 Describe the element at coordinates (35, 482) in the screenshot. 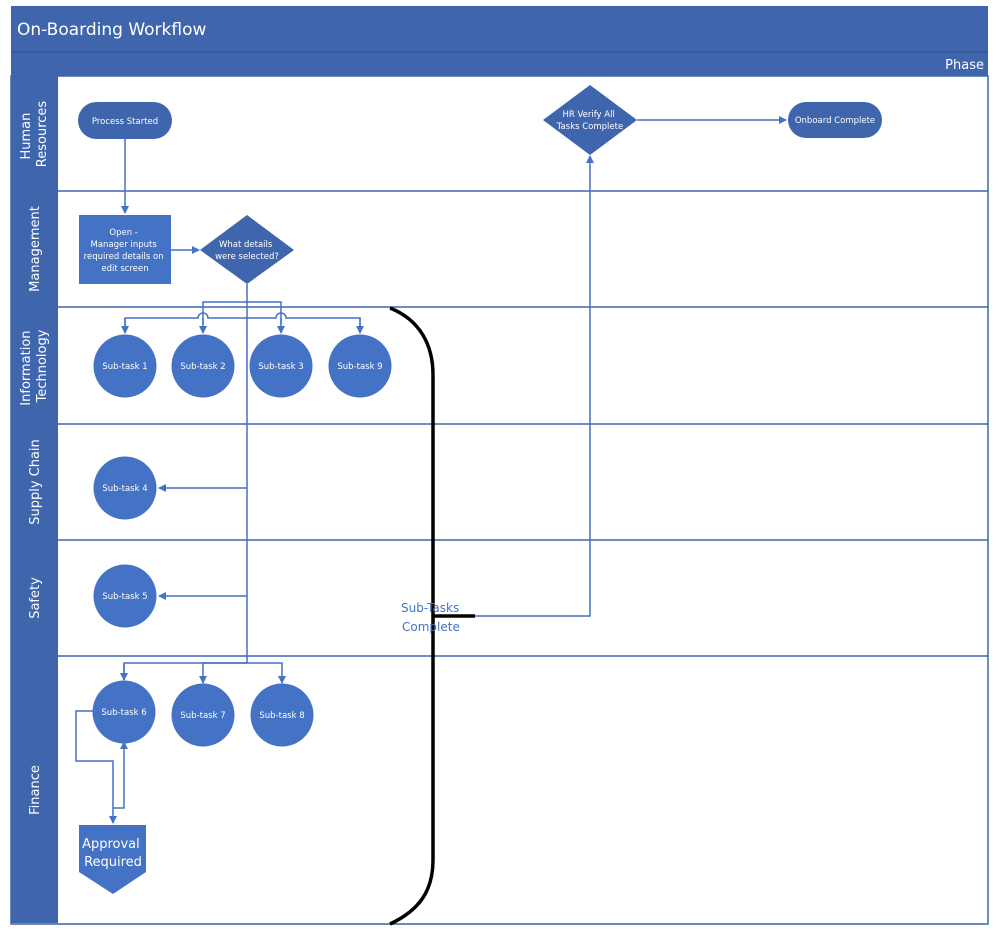

I see `lane-label-supply-chain: Supply Chain` at that location.